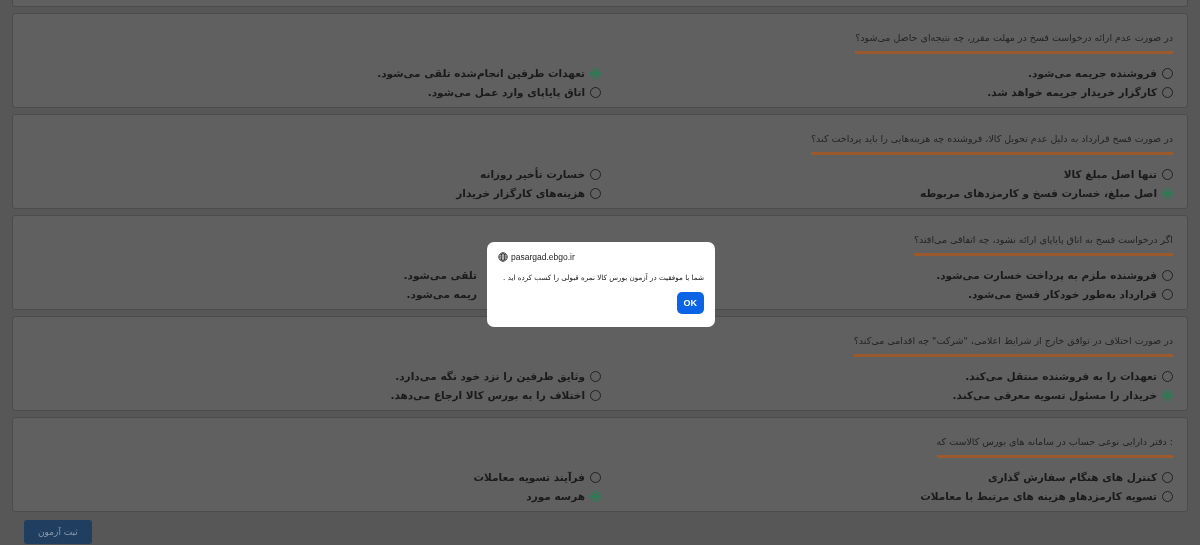 Image resolution: width=1200 pixels, height=545 pixels. What do you see at coordinates (440, 275) in the screenshot?
I see `option-label: تلقی می‌شود.` at bounding box center [440, 275].